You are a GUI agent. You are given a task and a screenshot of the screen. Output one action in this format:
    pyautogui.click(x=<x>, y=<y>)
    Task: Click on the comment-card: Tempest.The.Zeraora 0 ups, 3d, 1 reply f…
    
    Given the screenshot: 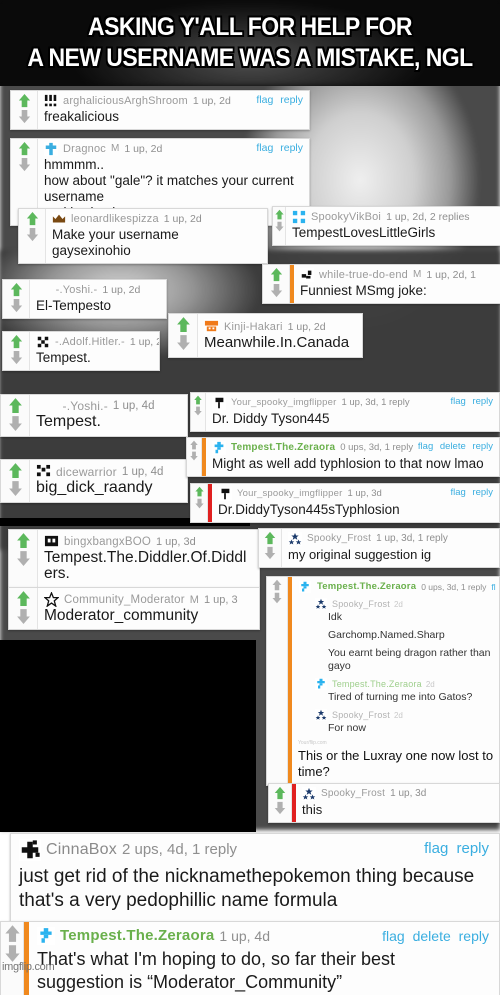 What is the action you would take?
    pyautogui.click(x=343, y=457)
    